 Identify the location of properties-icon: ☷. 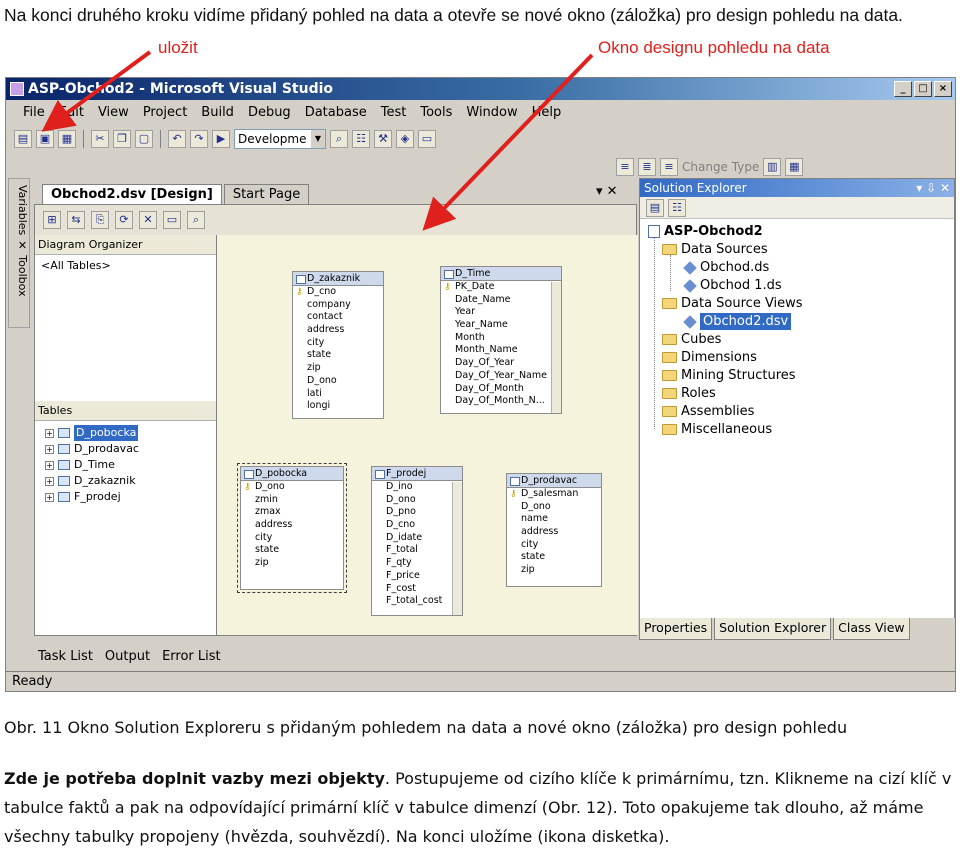
(361, 139).